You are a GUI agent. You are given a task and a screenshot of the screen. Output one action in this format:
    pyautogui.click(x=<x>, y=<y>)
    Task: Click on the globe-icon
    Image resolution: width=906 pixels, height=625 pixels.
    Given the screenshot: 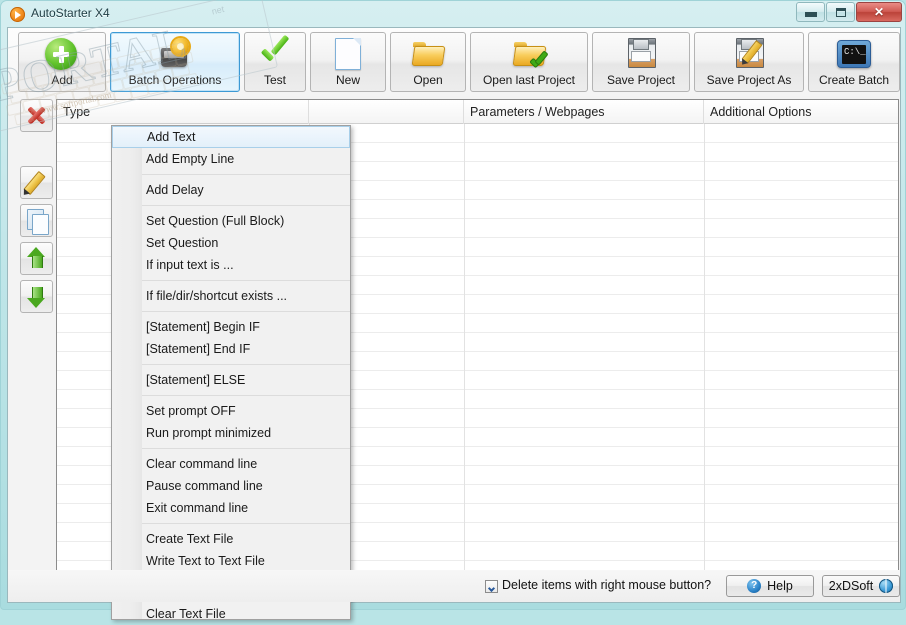 What is the action you would take?
    pyautogui.click(x=886, y=586)
    